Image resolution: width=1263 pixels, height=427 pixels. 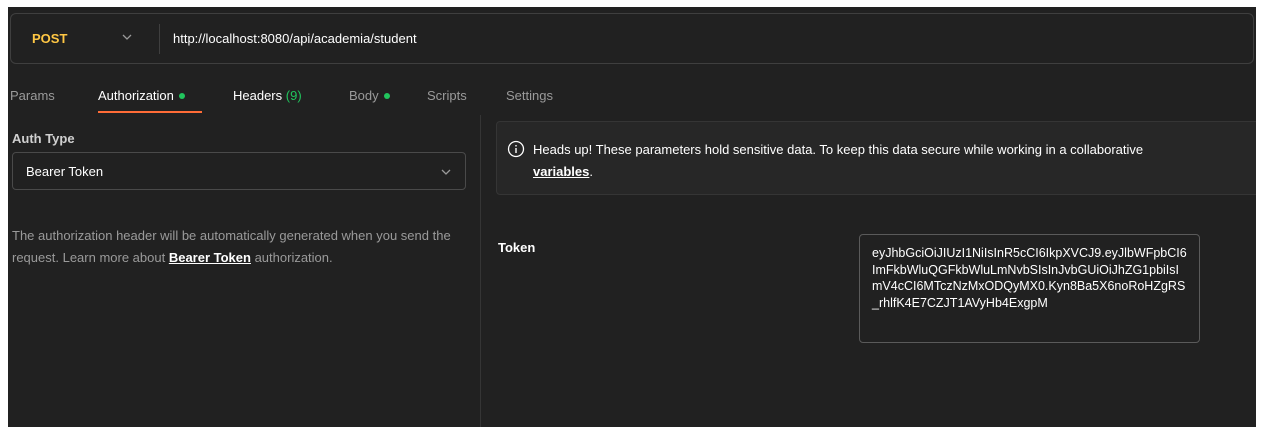 I want to click on active-tab-indicator, so click(x=150, y=112).